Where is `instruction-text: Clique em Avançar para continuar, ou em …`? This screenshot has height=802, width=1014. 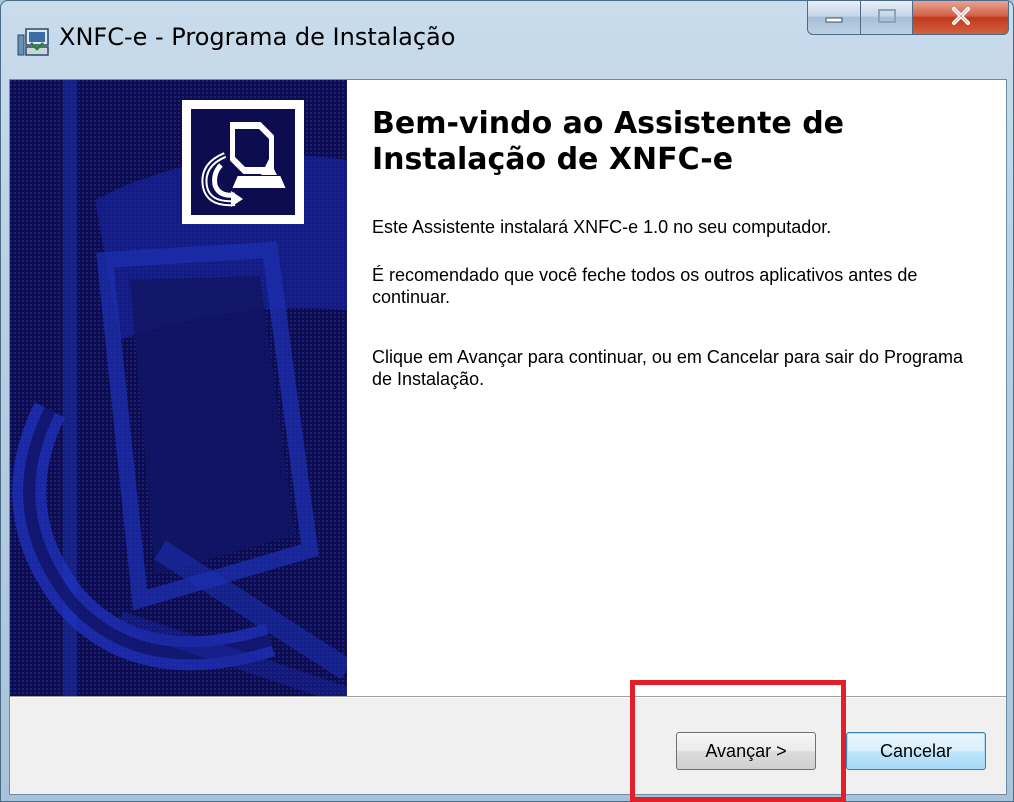
instruction-text: Clique em Avançar para continuar, ou em … is located at coordinates (667, 368).